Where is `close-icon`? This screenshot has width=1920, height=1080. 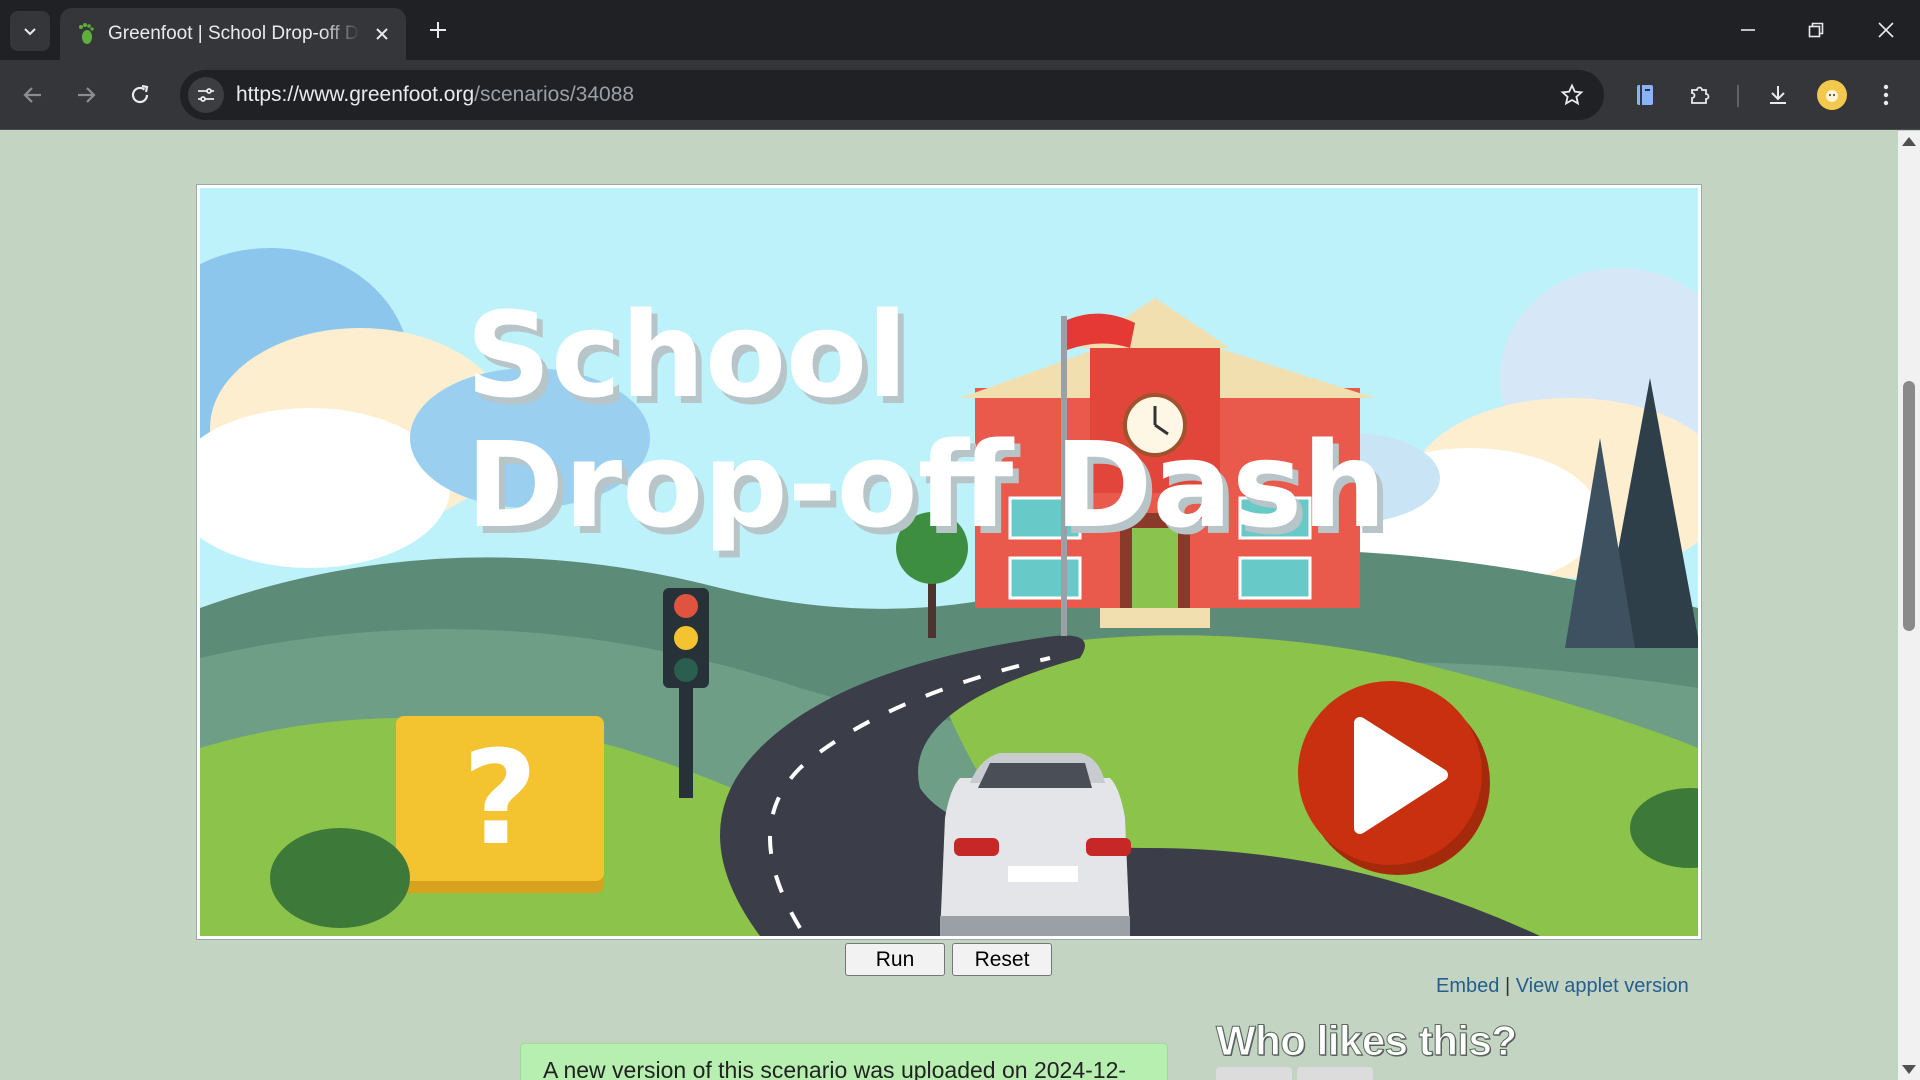
close-icon is located at coordinates (382, 34).